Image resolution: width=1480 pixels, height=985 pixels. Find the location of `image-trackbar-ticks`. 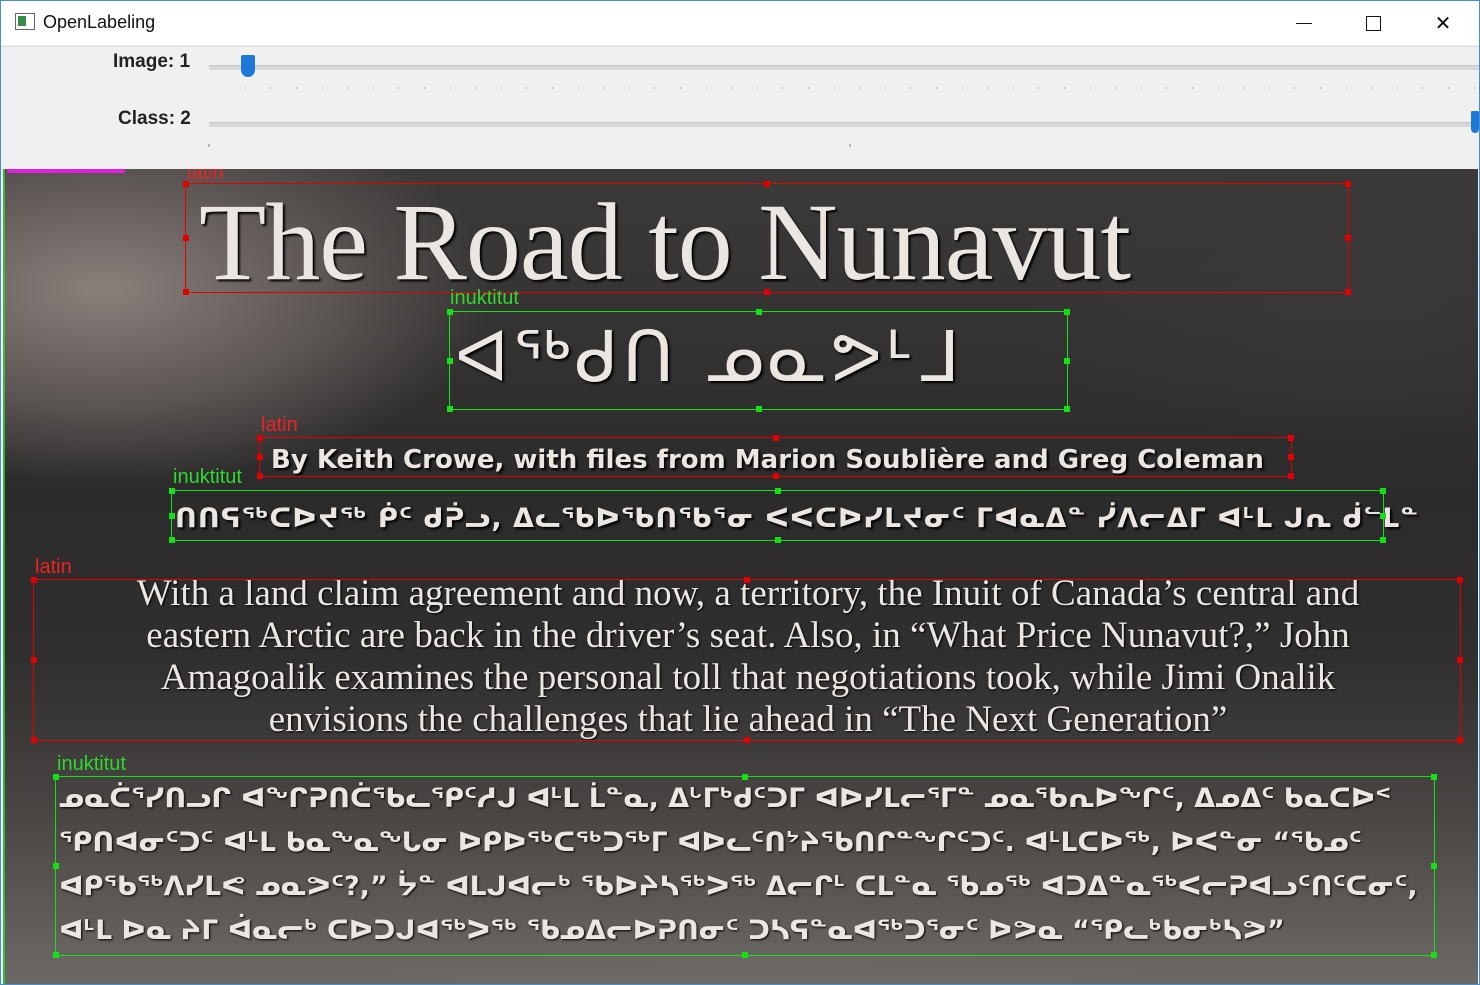

image-trackbar-ticks is located at coordinates (860, 88).